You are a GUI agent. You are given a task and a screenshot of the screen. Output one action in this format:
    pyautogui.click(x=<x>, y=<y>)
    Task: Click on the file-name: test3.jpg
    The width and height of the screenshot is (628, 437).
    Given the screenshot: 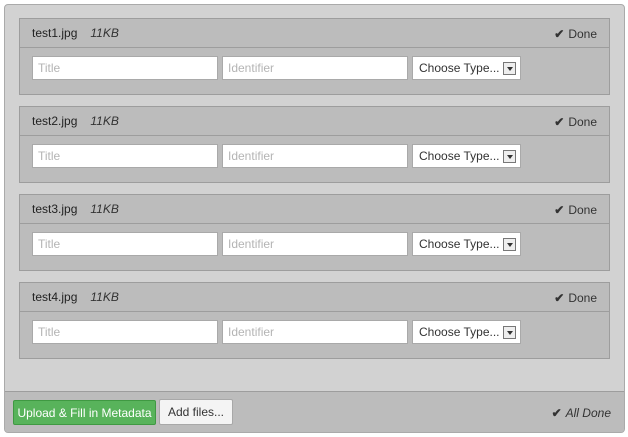 What is the action you would take?
    pyautogui.click(x=55, y=209)
    